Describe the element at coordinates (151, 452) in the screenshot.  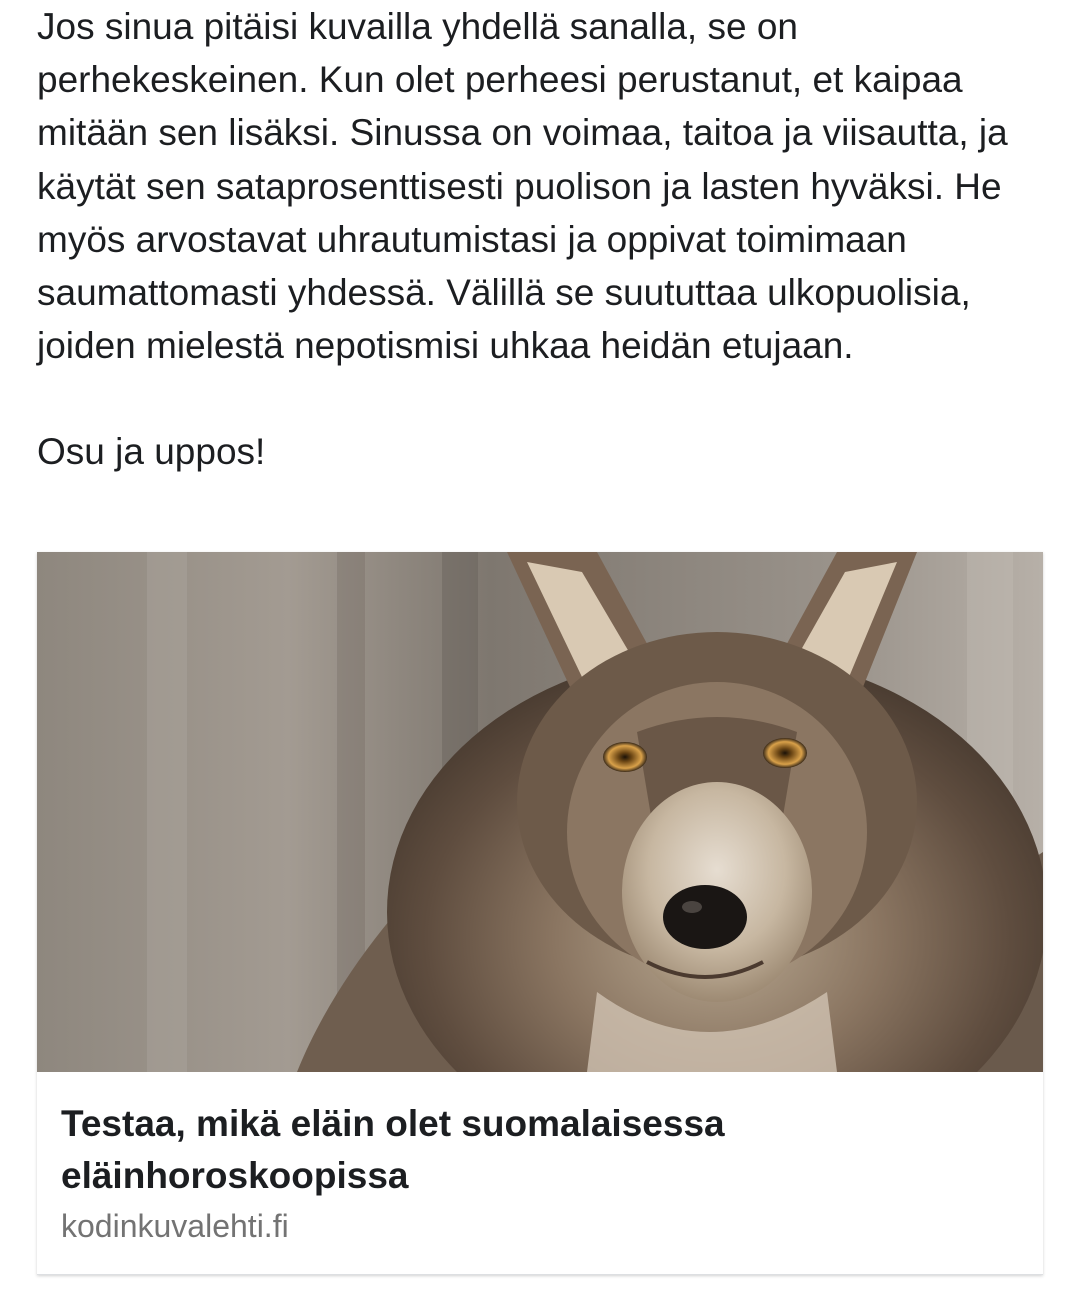
I see `post-paragraph-2: Osu ja uppos!` at that location.